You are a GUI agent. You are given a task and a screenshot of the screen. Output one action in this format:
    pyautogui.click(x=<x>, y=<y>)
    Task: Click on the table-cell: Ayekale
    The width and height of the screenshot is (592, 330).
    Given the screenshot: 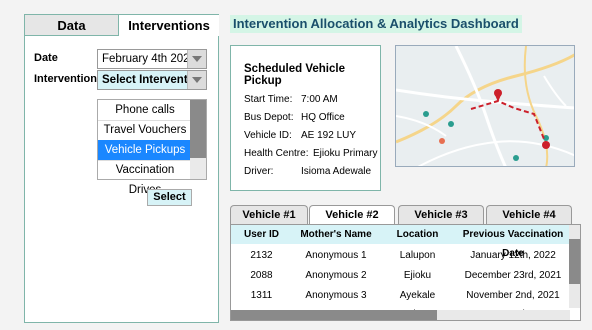 What is the action you would take?
    pyautogui.click(x=417, y=295)
    